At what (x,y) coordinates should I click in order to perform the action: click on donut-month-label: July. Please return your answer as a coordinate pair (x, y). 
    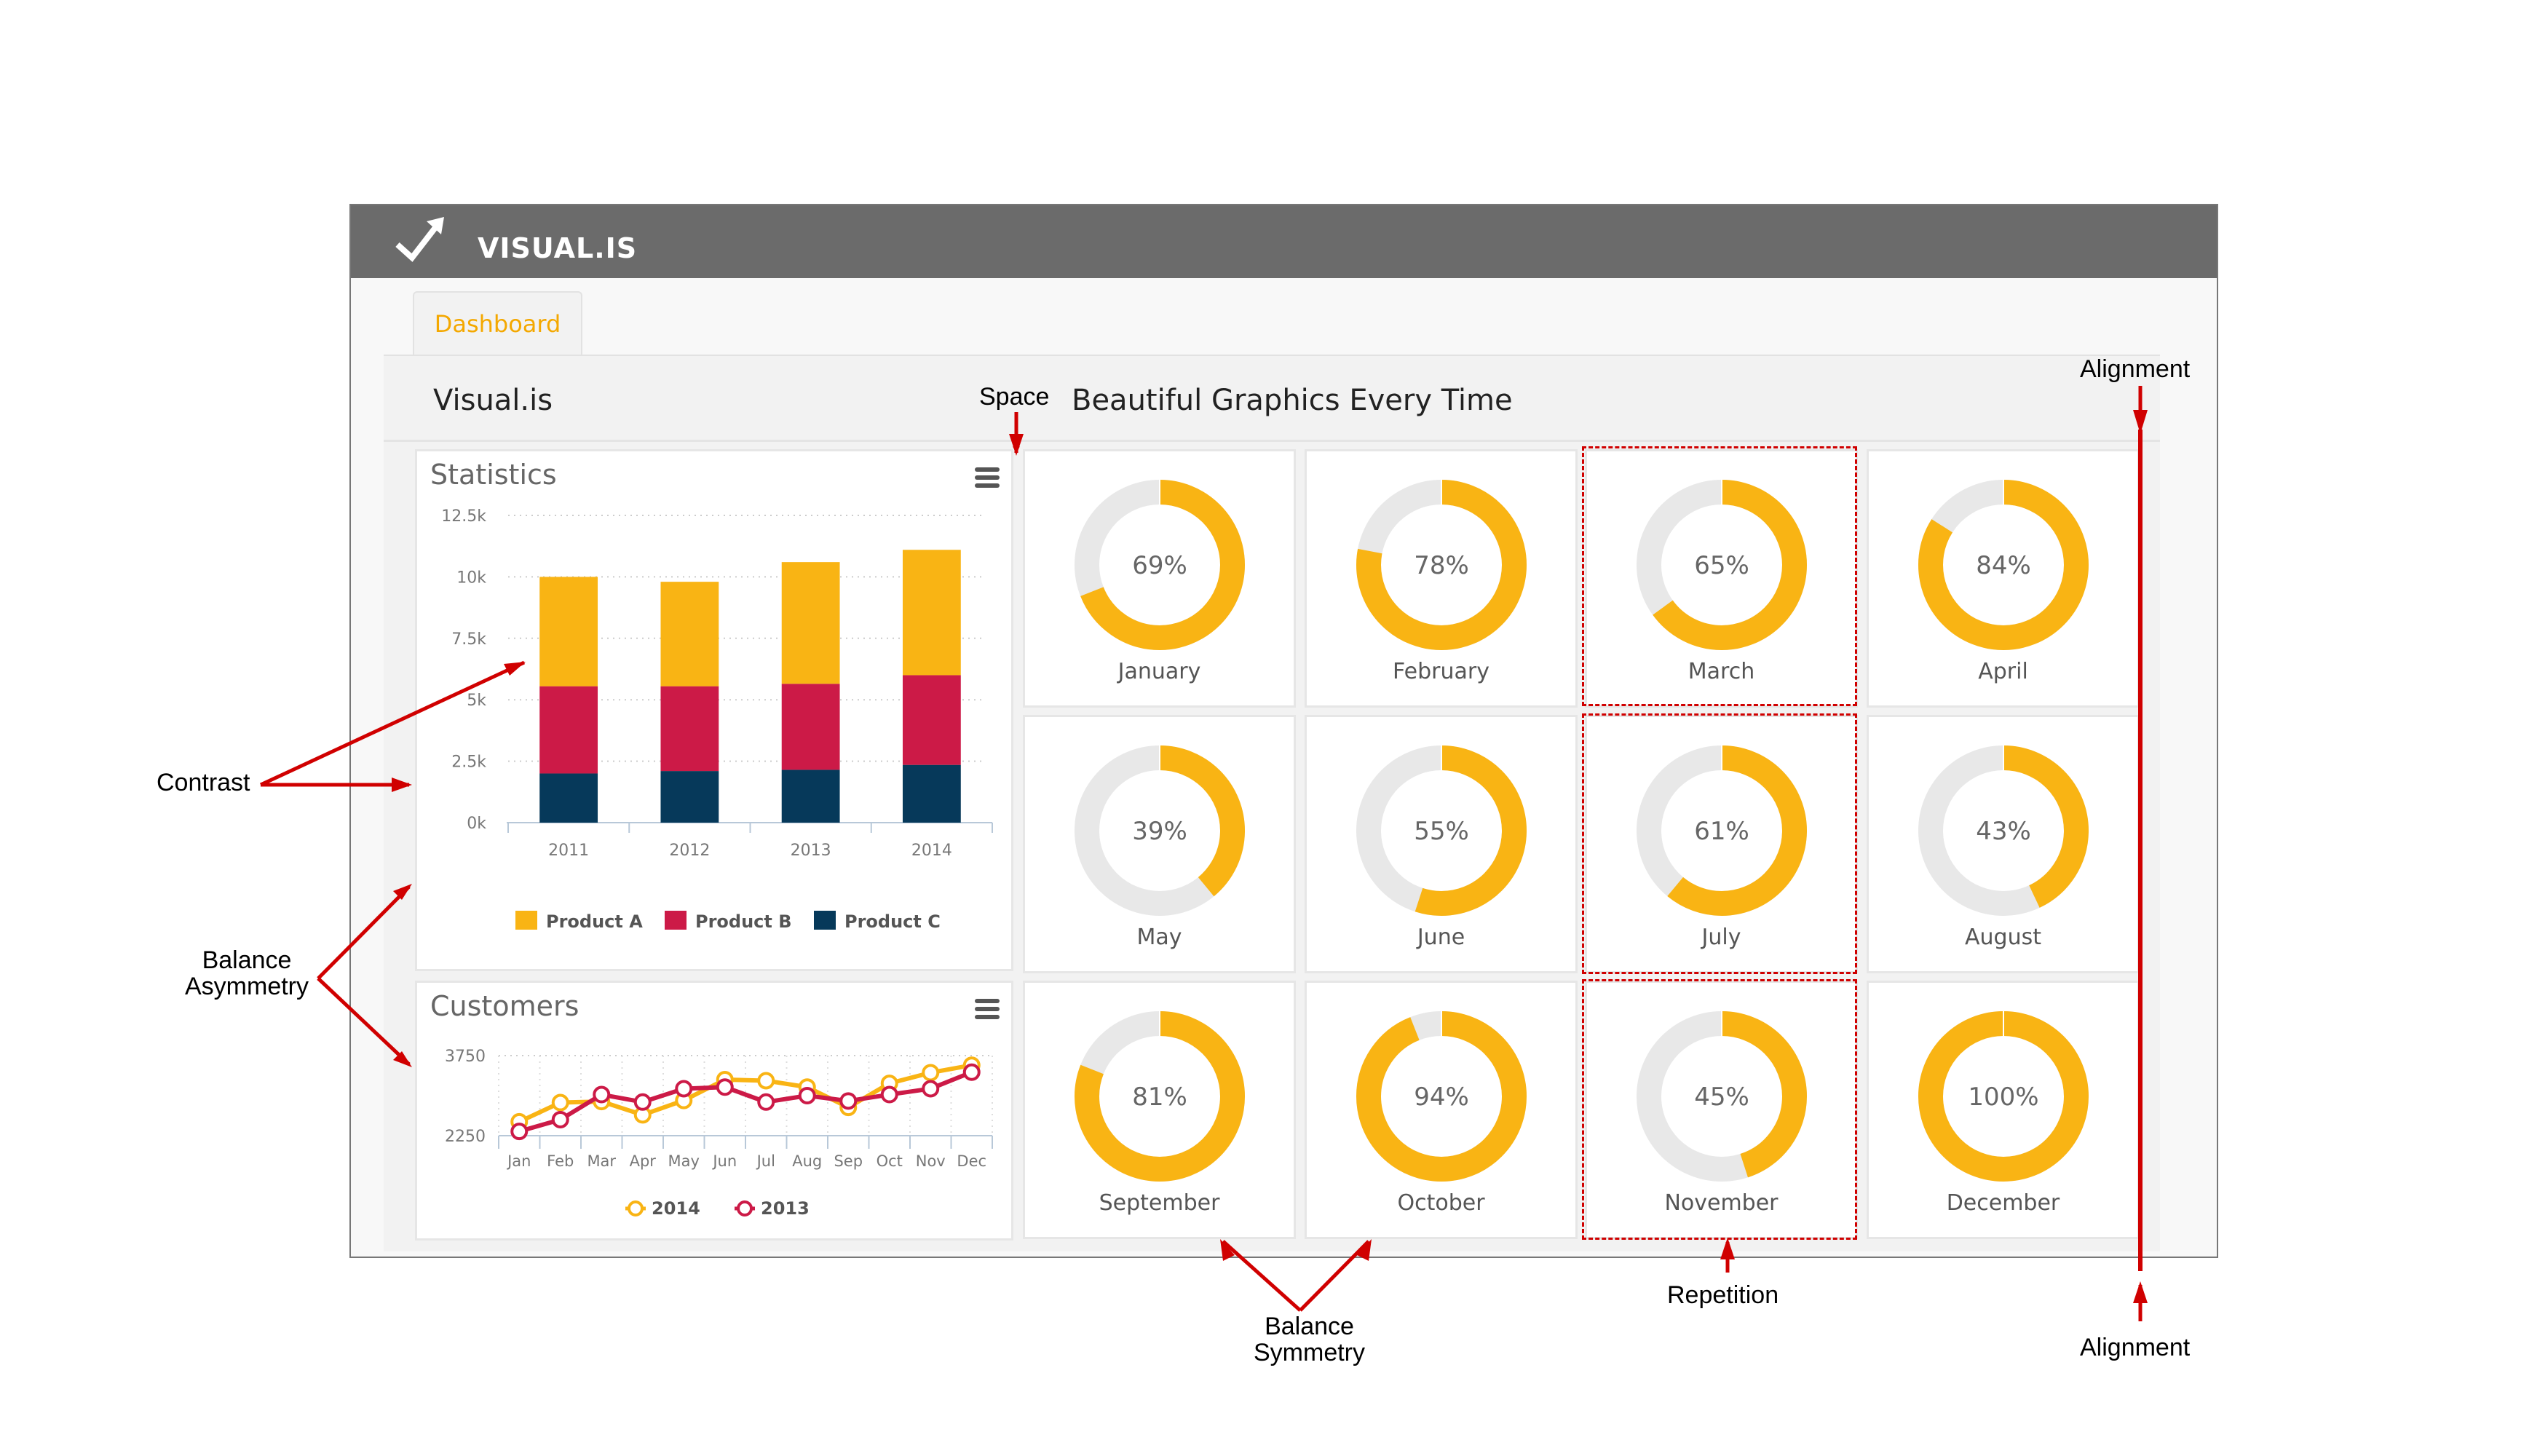
    Looking at the image, I should click on (1721, 937).